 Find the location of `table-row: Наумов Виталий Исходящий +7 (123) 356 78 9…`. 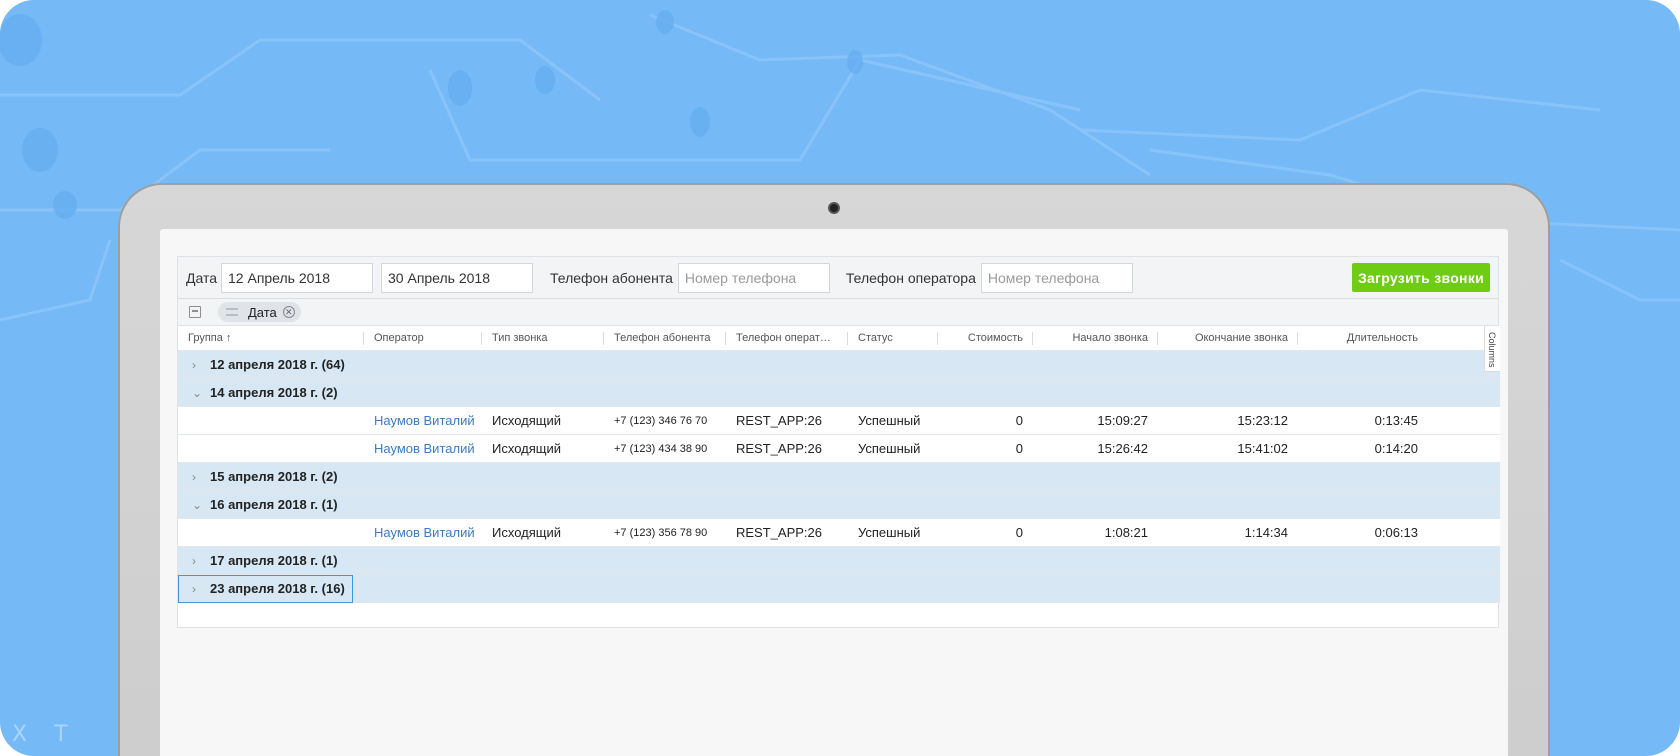

table-row: Наумов Виталий Исходящий +7 (123) 356 78 9… is located at coordinates (839, 533).